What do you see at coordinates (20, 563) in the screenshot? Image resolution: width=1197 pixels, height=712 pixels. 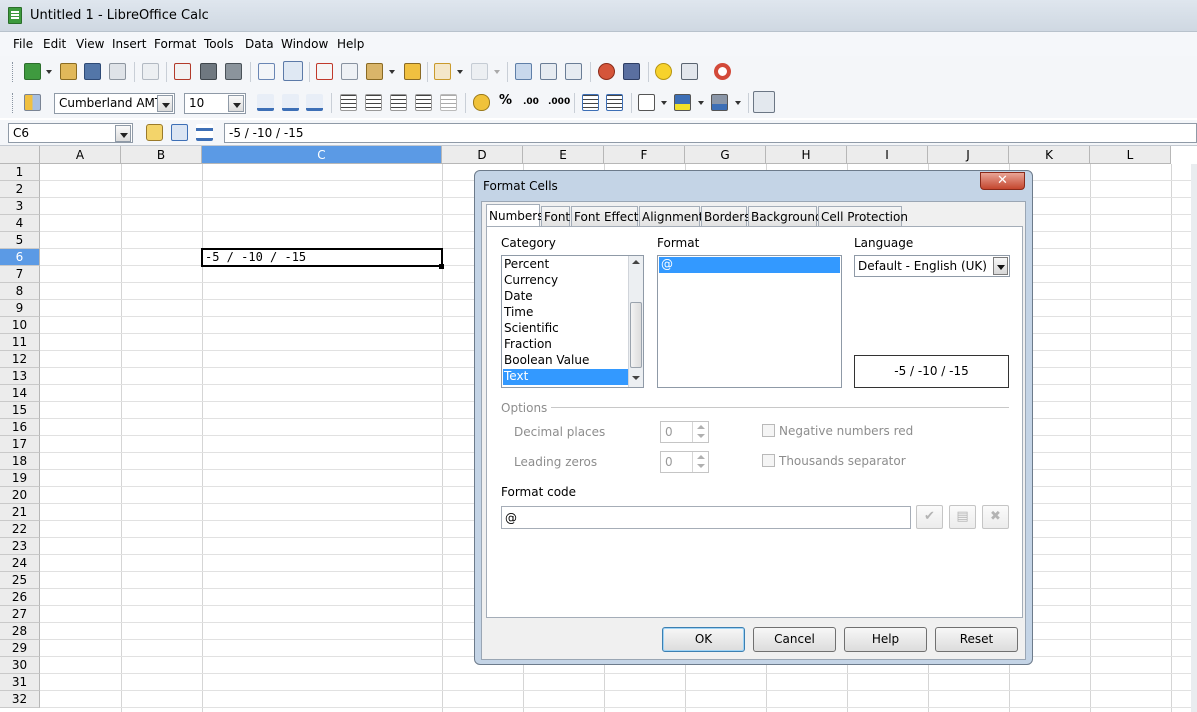 I see `row-header-24: 24` at bounding box center [20, 563].